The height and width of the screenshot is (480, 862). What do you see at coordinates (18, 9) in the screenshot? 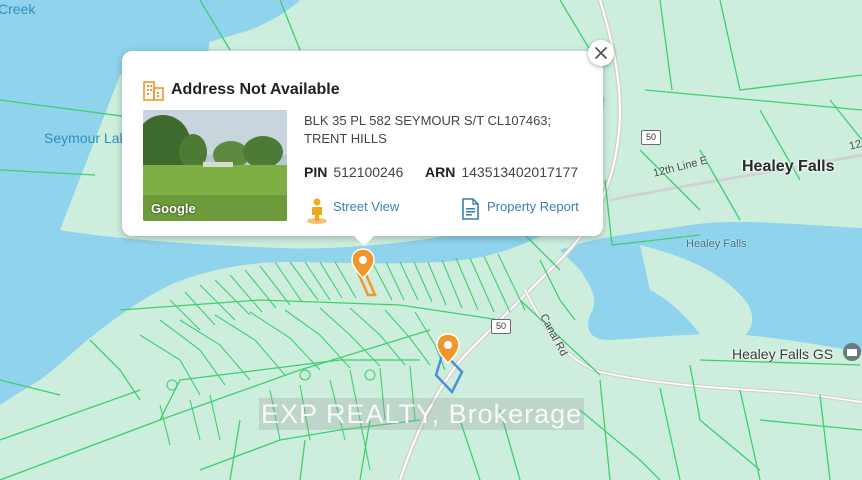
I see `creek-label: Creek` at bounding box center [18, 9].